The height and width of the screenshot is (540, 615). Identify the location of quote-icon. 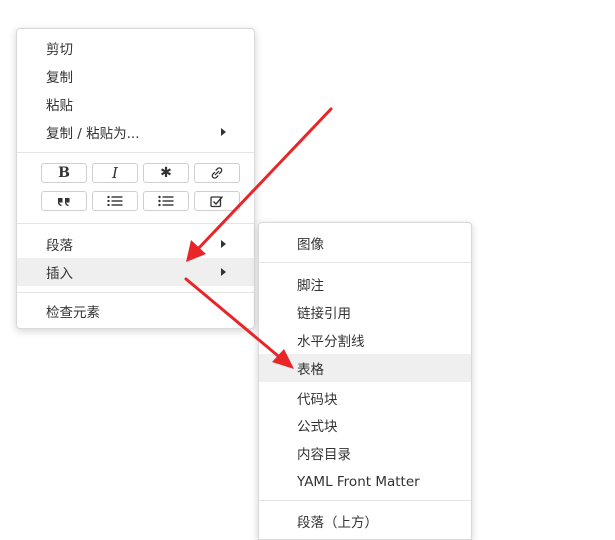
(63, 202).